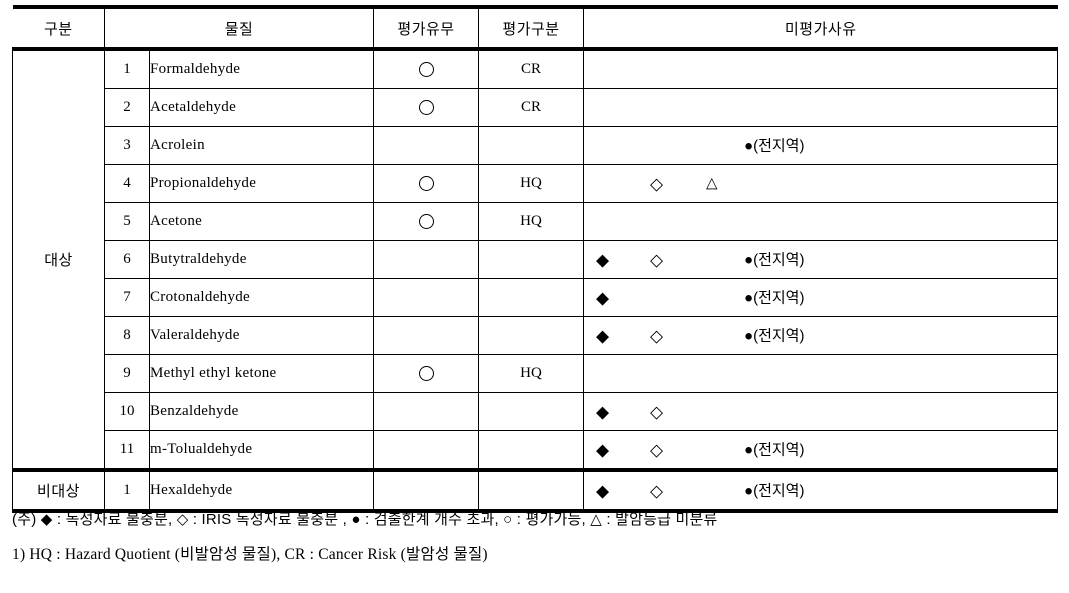  I want to click on header-row: 구분 물질 평가유무 평가구분 미평가사유, so click(535, 28).